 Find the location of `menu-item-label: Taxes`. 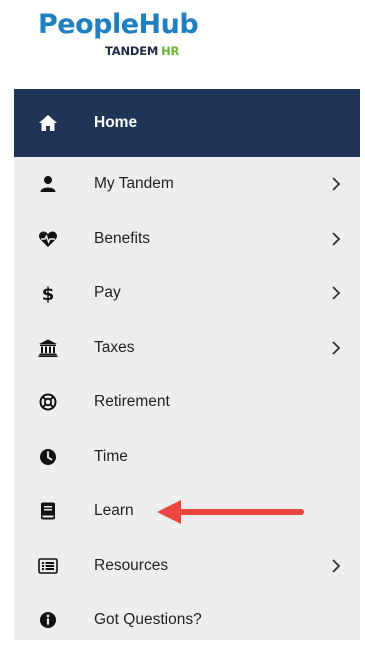

menu-item-label: Taxes is located at coordinates (114, 347).